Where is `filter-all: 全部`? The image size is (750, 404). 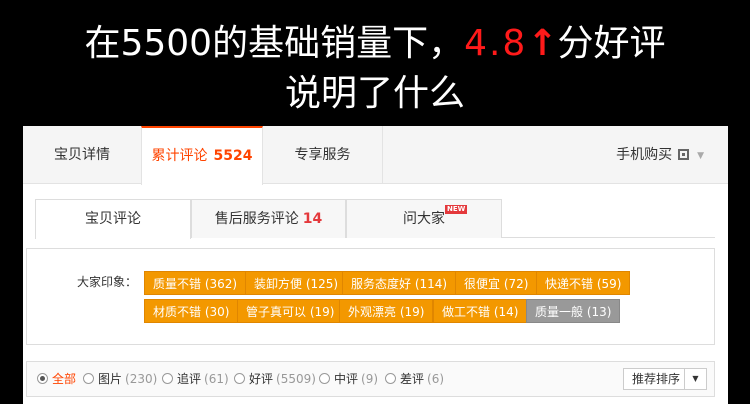
filter-all: 全部 is located at coordinates (56, 379).